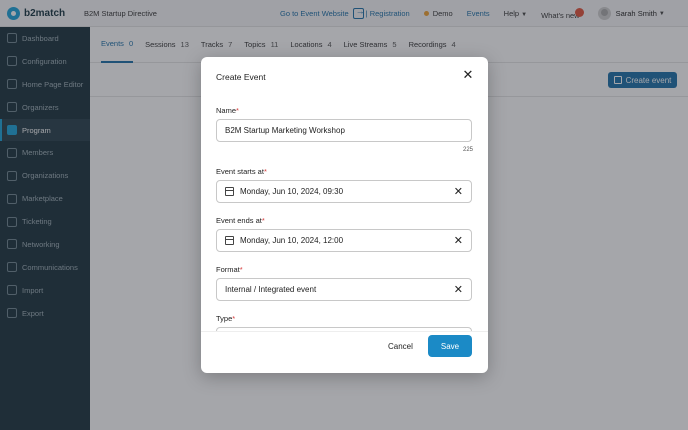 The width and height of the screenshot is (688, 430). What do you see at coordinates (241, 77) in the screenshot?
I see `modal-title: Create Event` at bounding box center [241, 77].